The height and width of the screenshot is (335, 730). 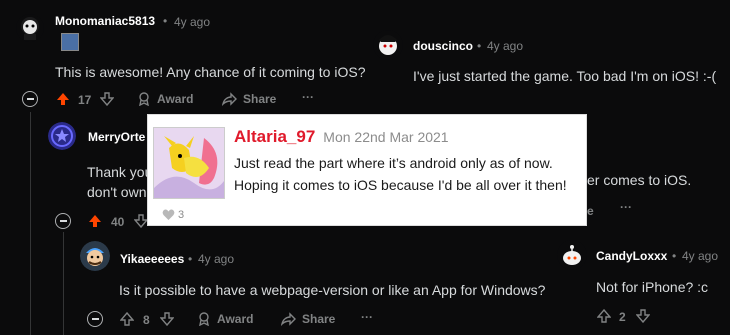 I want to click on flair-icon, so click(x=70, y=42).